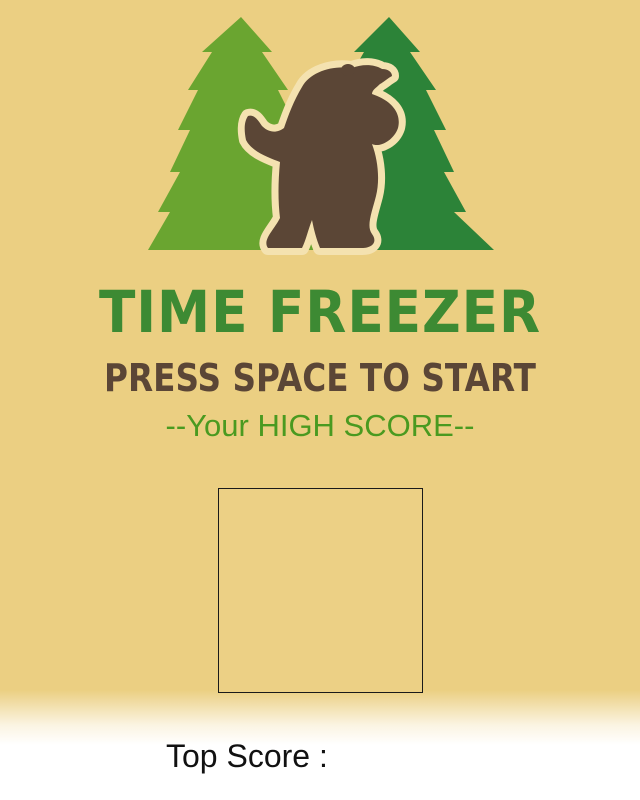  Describe the element at coordinates (320, 425) in the screenshot. I see `high-score-heading: --Your HIGH SCORE--` at that location.